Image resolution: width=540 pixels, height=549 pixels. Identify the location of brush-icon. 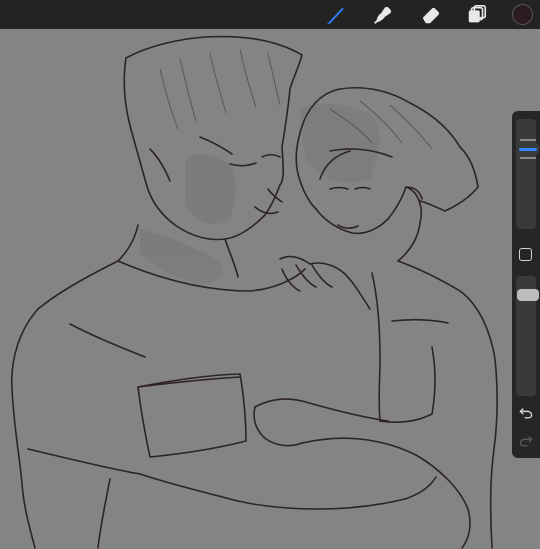
(335, 16).